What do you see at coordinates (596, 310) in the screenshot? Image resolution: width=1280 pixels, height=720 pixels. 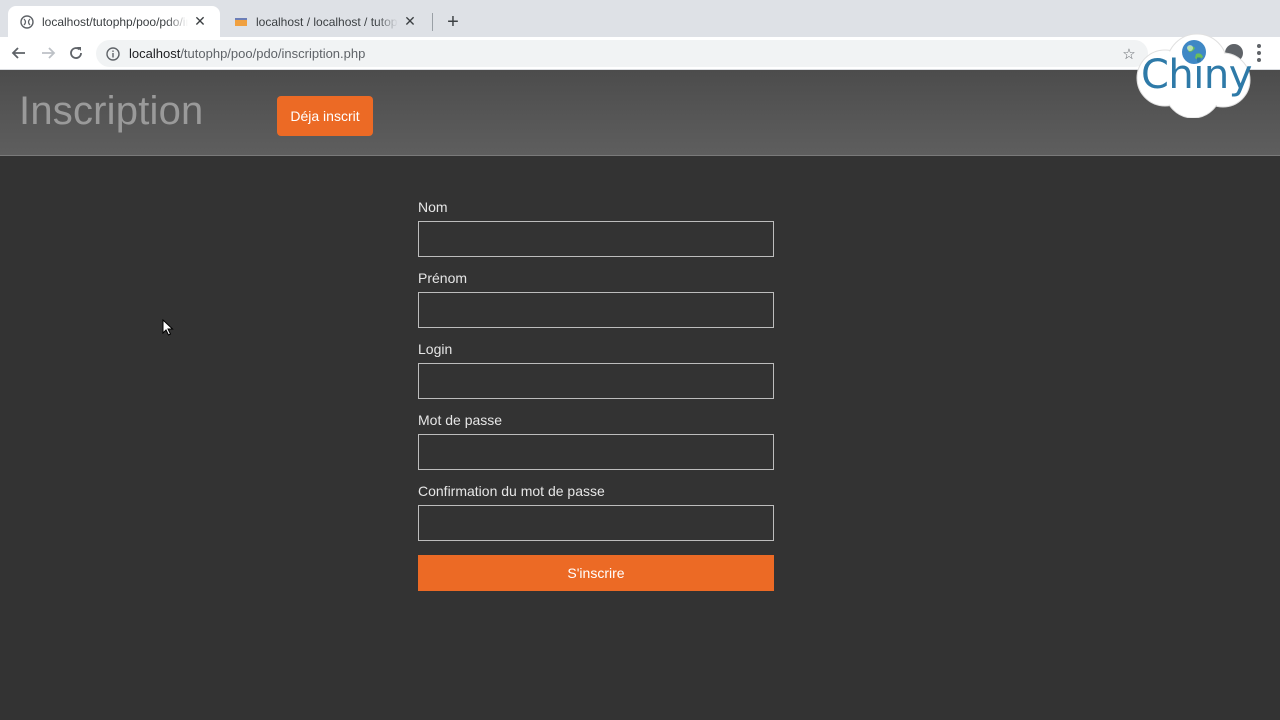 I see `prenom-input` at bounding box center [596, 310].